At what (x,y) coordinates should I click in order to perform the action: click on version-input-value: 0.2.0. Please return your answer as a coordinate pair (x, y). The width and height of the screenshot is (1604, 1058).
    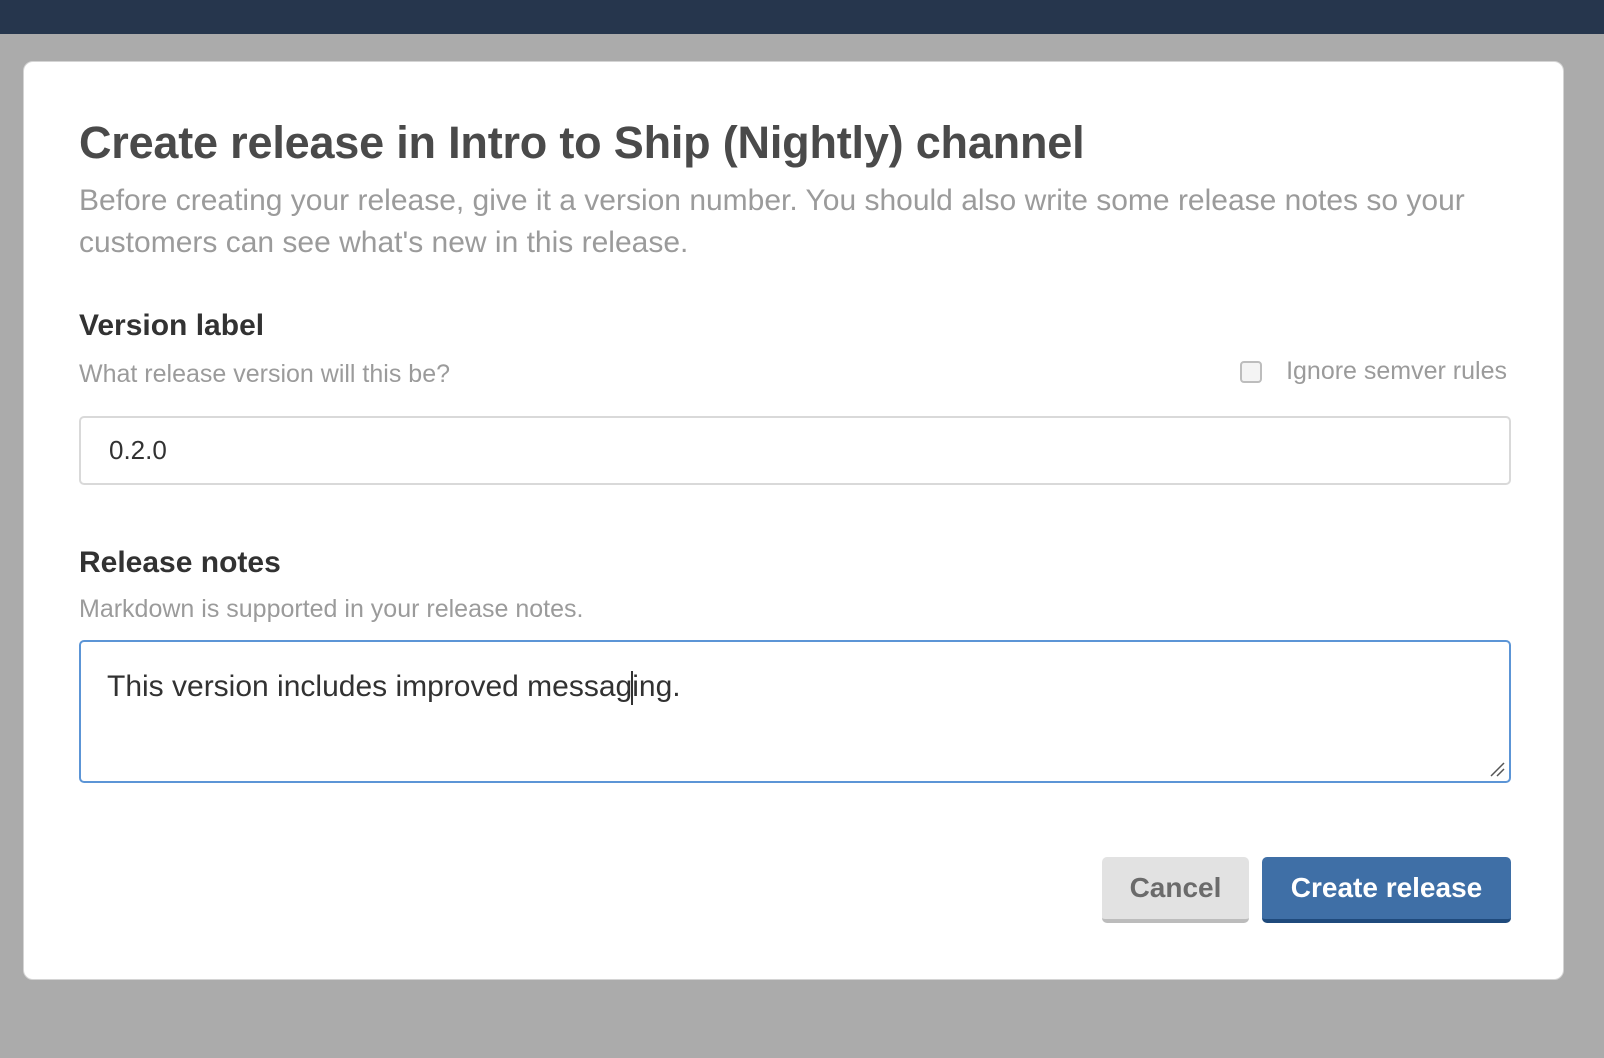
    Looking at the image, I should click on (138, 450).